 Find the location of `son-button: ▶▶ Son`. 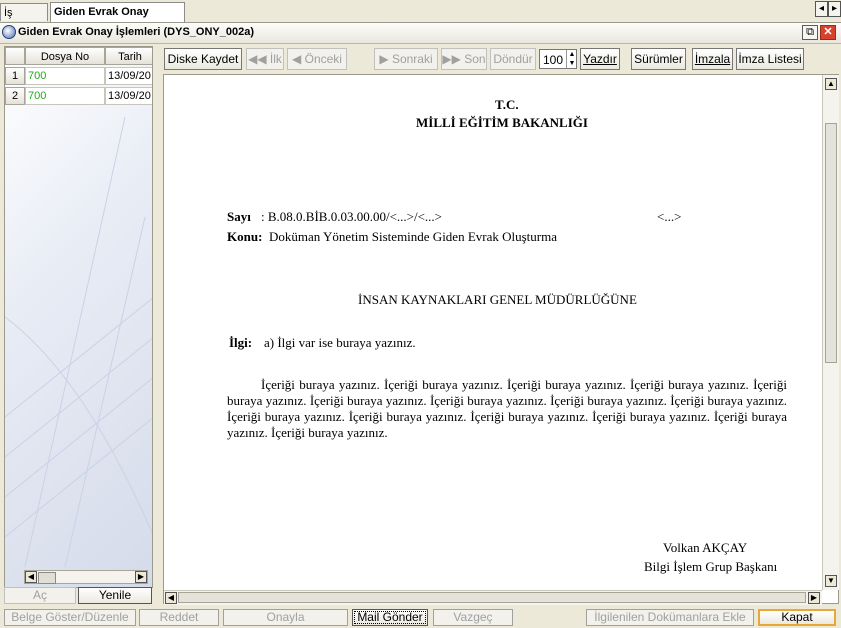

son-button: ▶▶ Son is located at coordinates (464, 59).